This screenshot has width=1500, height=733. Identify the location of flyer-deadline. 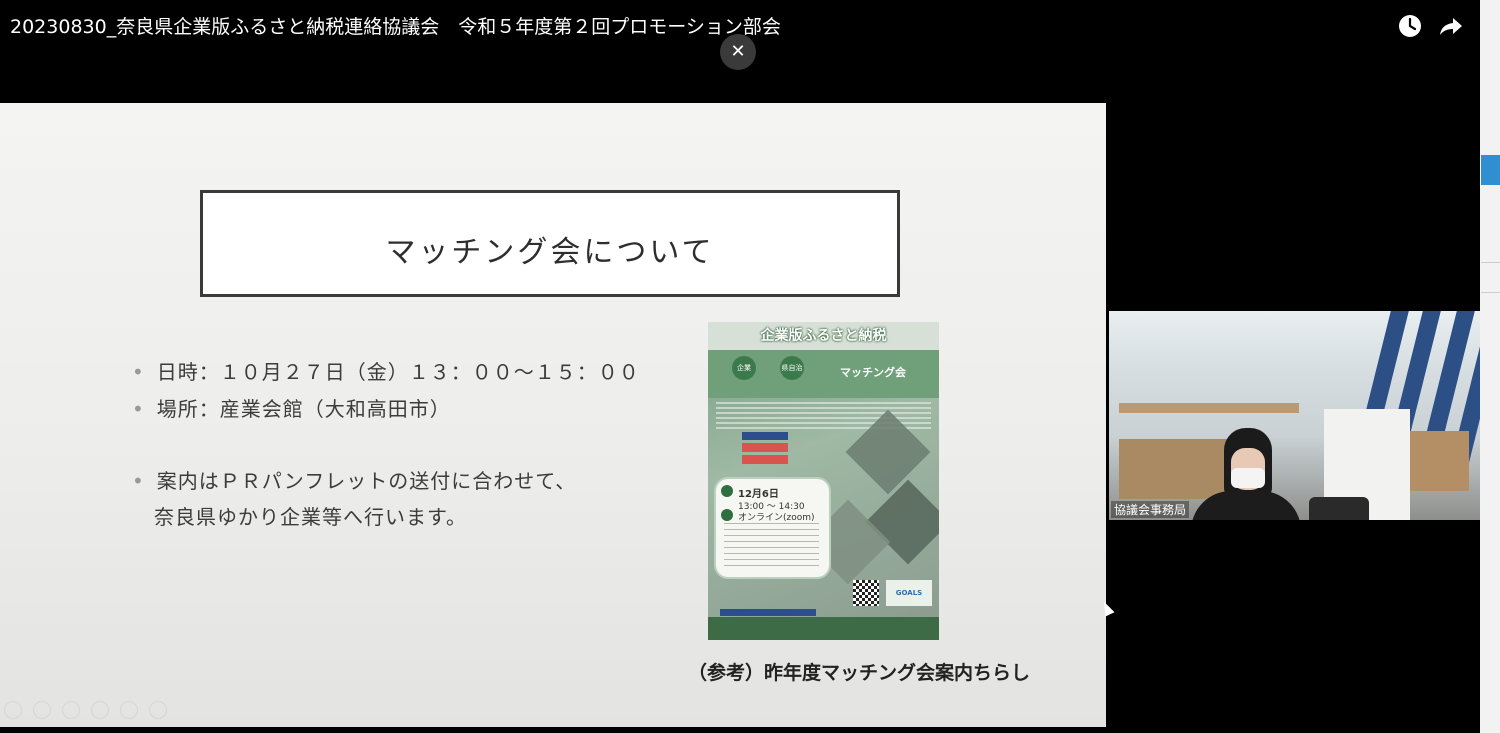
(768, 612).